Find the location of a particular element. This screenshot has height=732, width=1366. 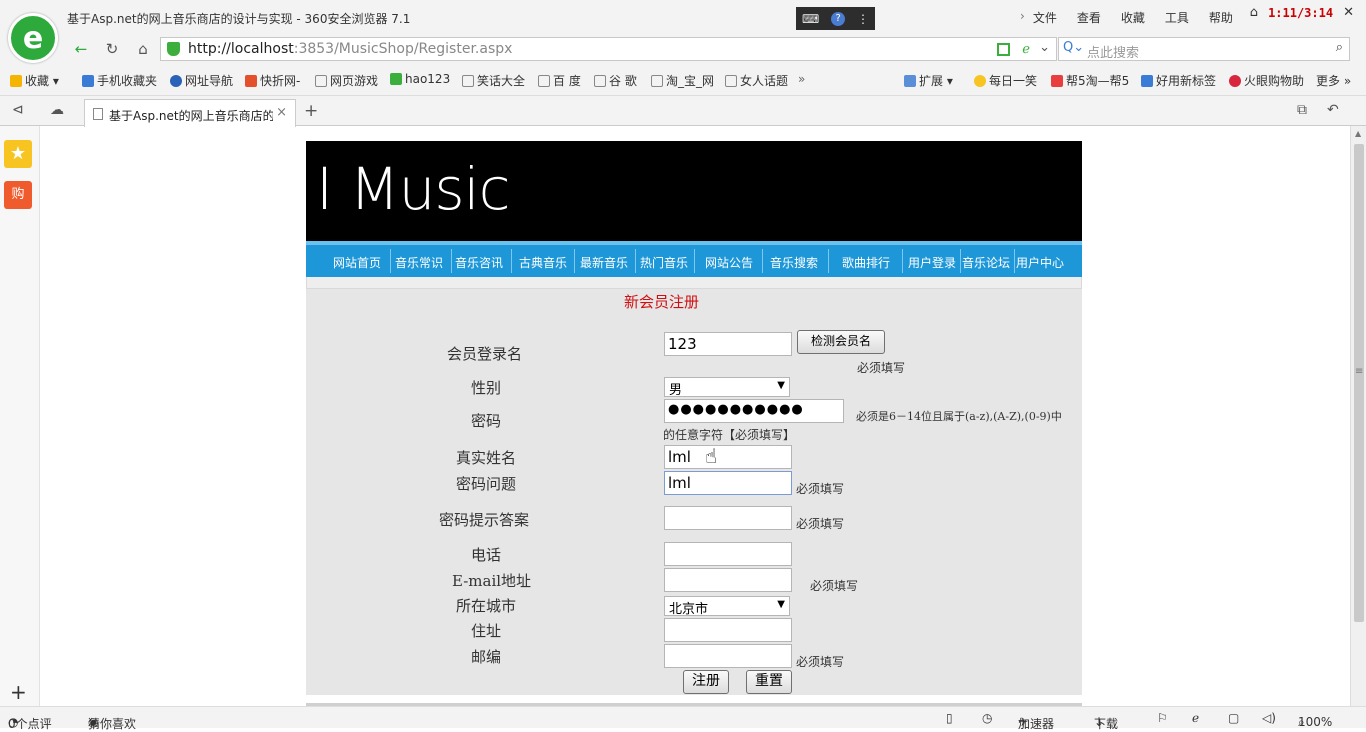

fav-label: 女人话题 is located at coordinates (764, 81).